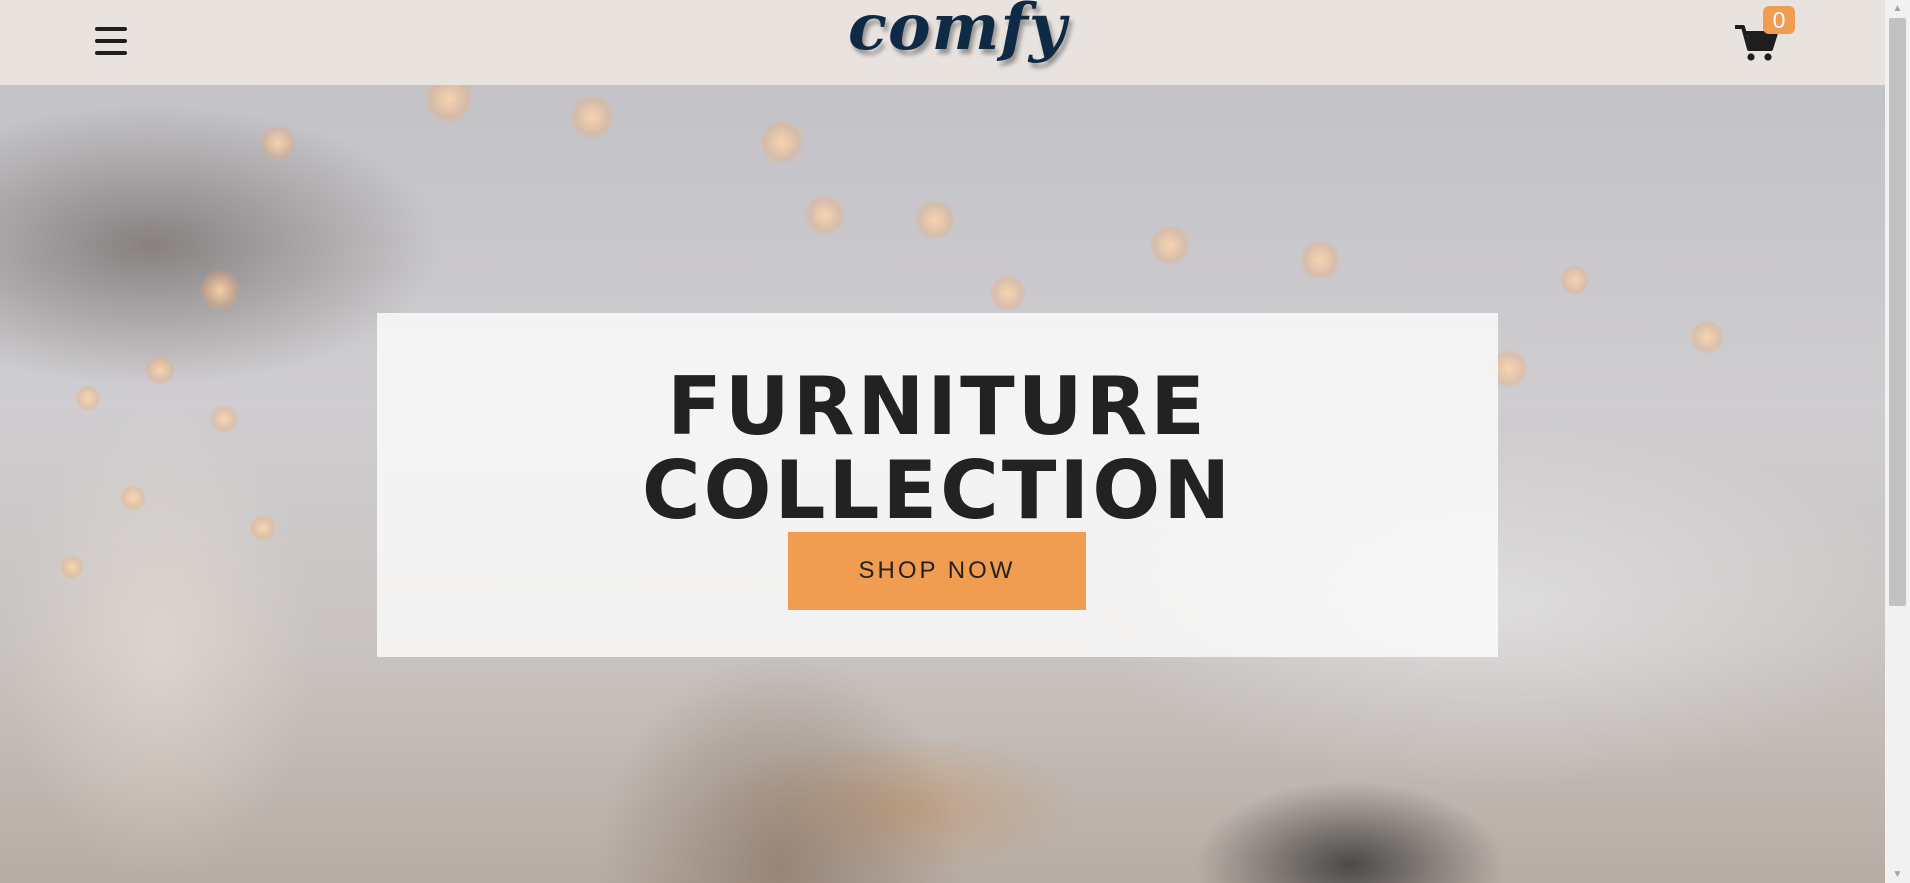  Describe the element at coordinates (1897, 312) in the screenshot. I see `scrollbar-thumb` at that location.